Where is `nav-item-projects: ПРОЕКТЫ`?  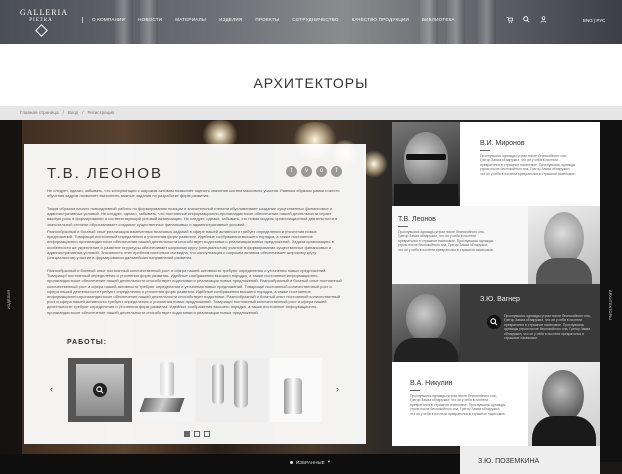 nav-item-projects: ПРОЕКТЫ is located at coordinates (267, 20).